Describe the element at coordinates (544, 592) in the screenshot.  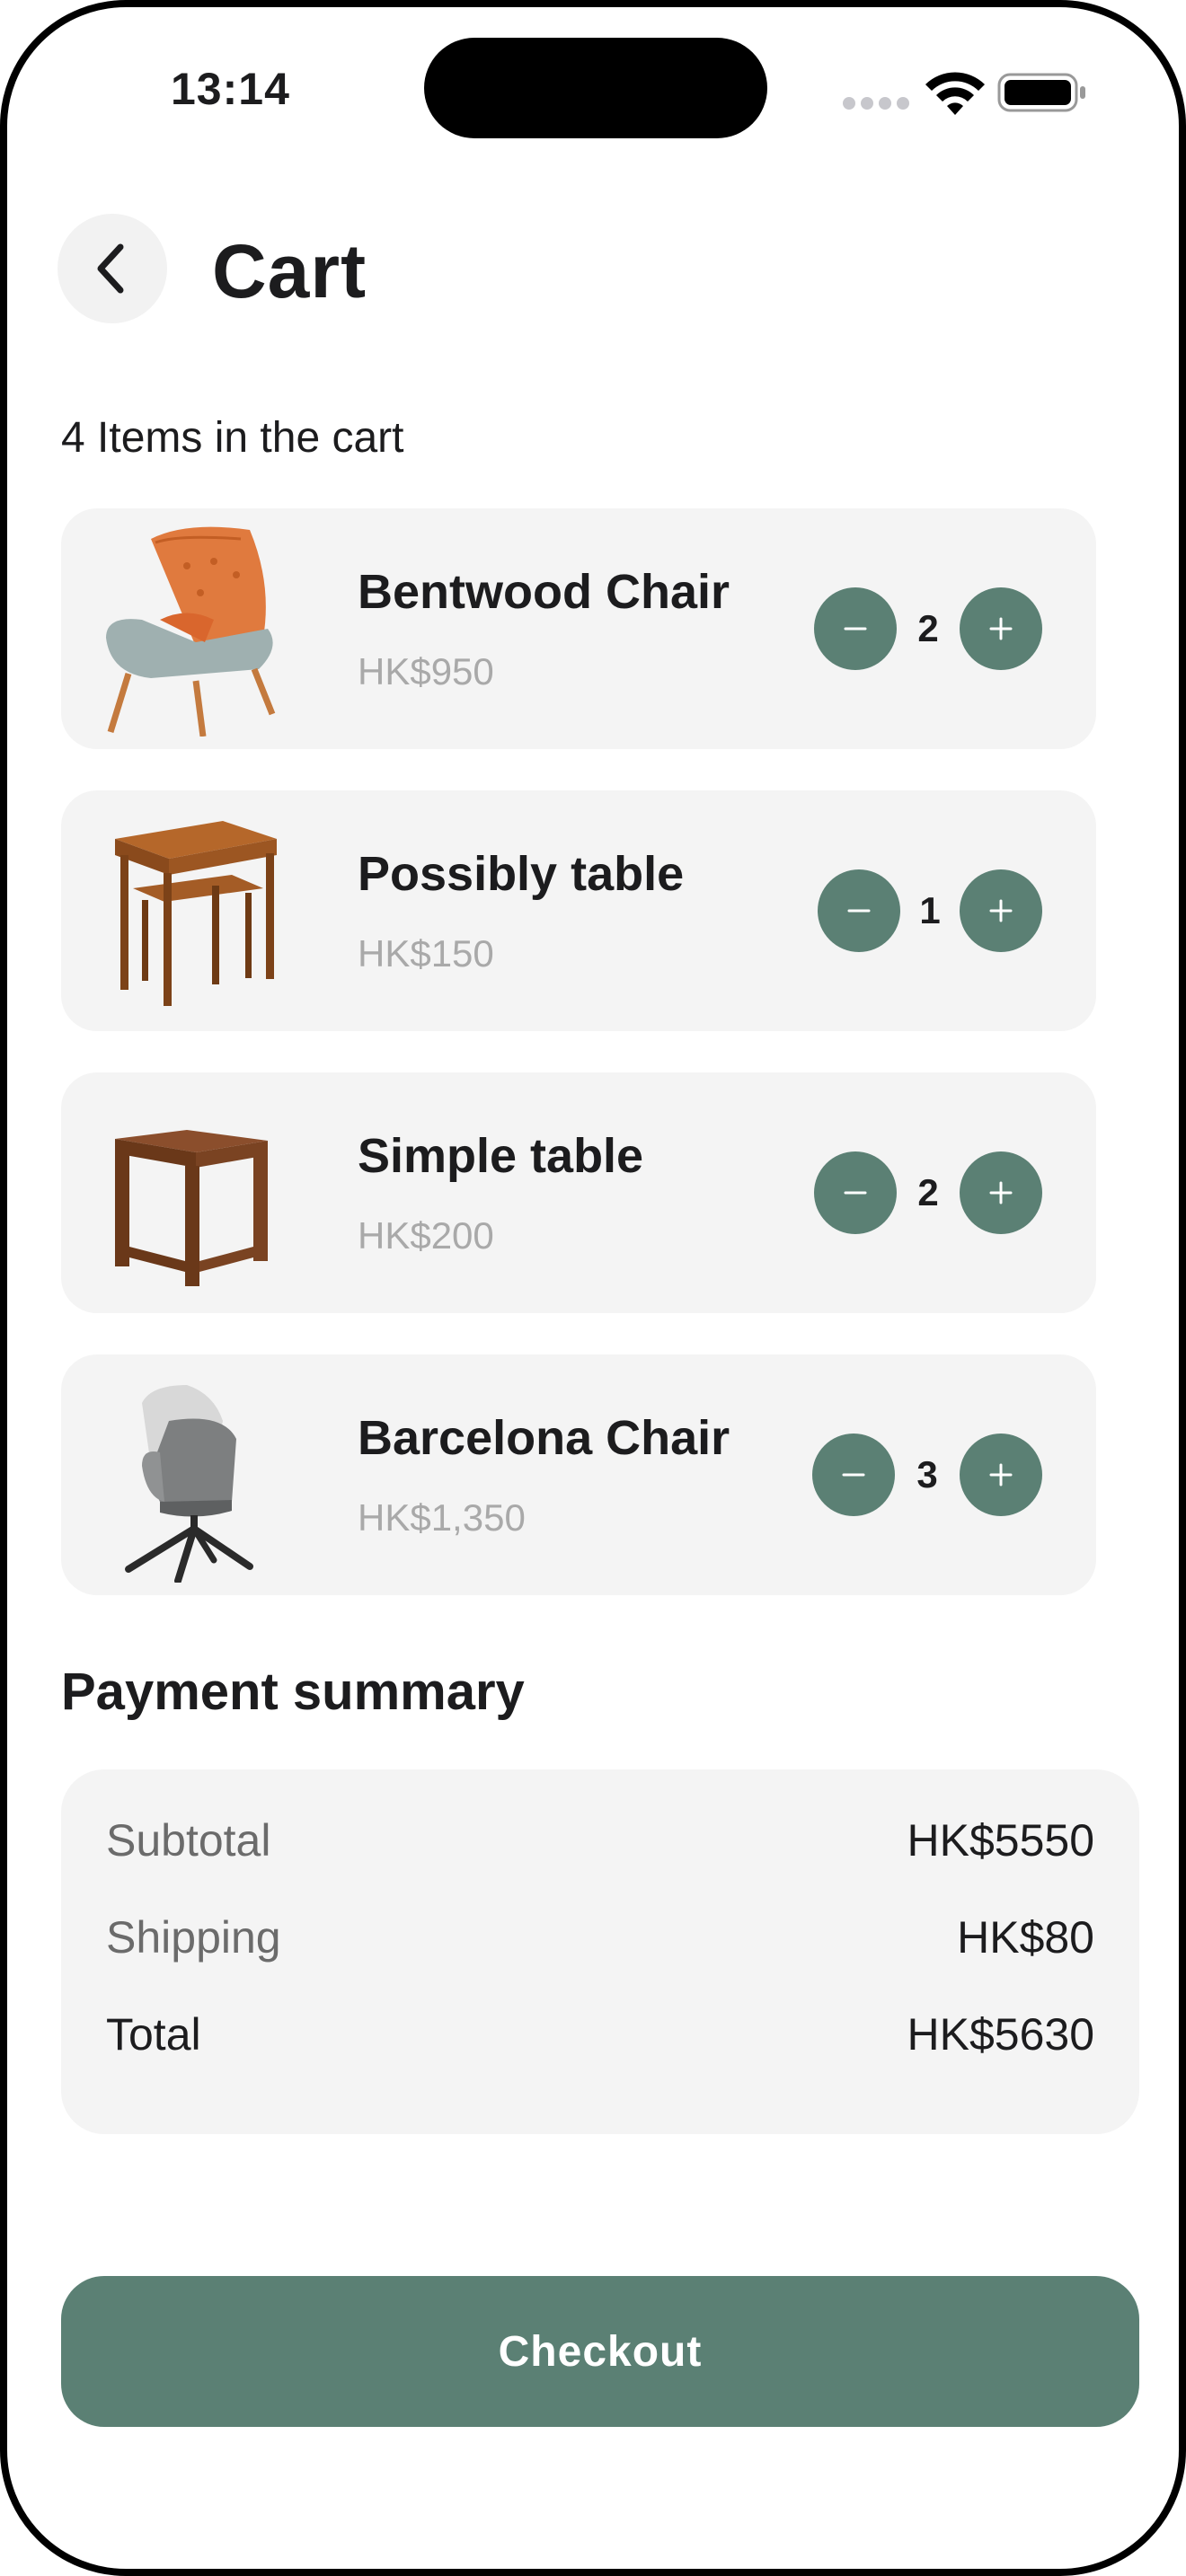
I see `item-name: Bentwood Chair` at that location.